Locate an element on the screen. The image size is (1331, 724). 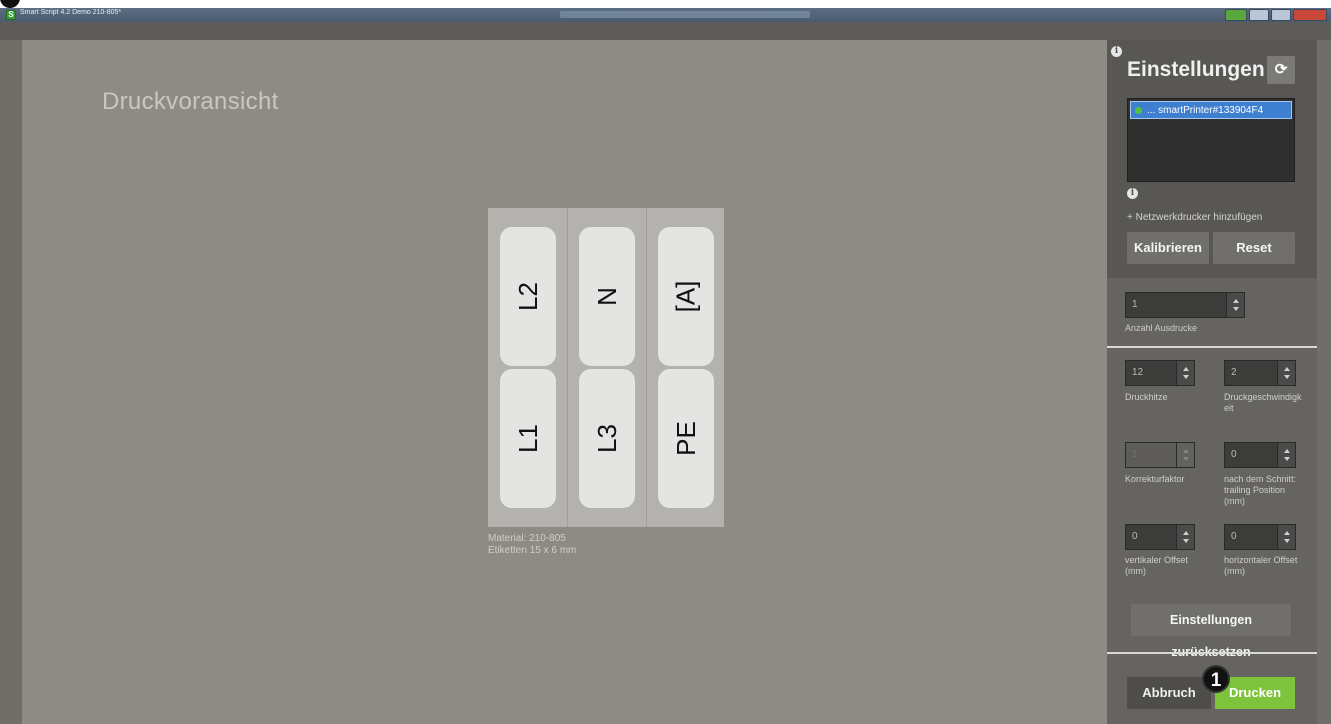
label-text: L3 is located at coordinates (606, 438).